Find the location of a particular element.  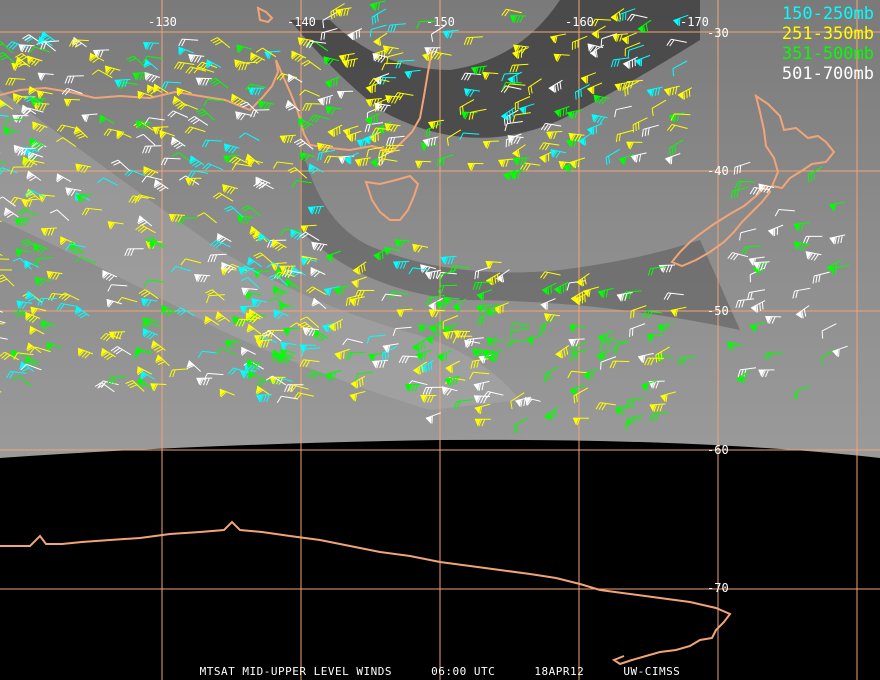

lat-label-30: -30 is located at coordinates (718, 33).